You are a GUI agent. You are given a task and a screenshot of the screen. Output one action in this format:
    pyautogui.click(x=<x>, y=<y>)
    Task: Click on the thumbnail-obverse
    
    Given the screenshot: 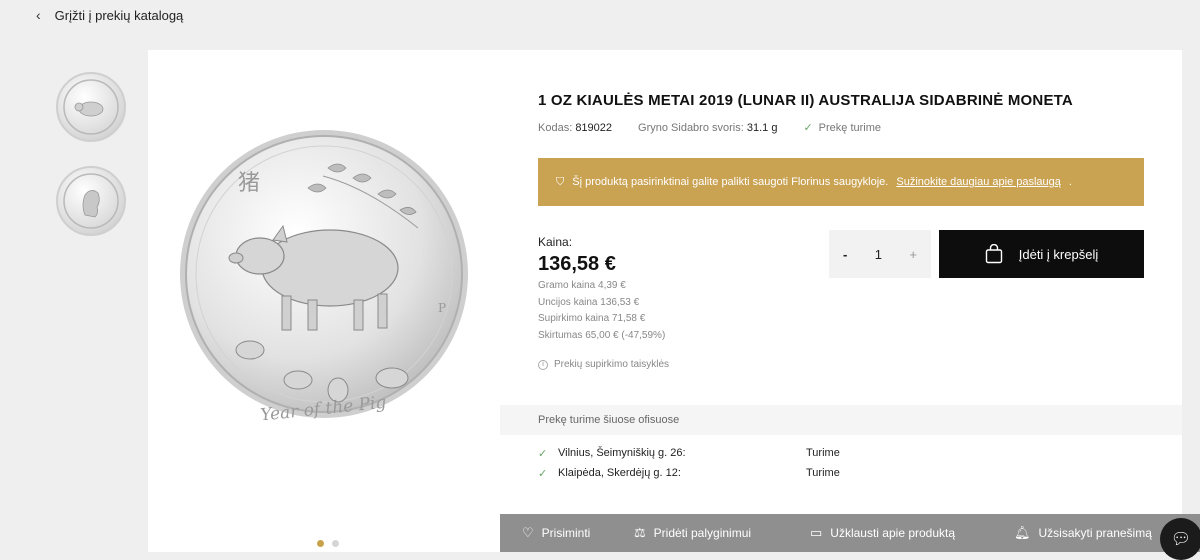 What is the action you would take?
    pyautogui.click(x=91, y=201)
    